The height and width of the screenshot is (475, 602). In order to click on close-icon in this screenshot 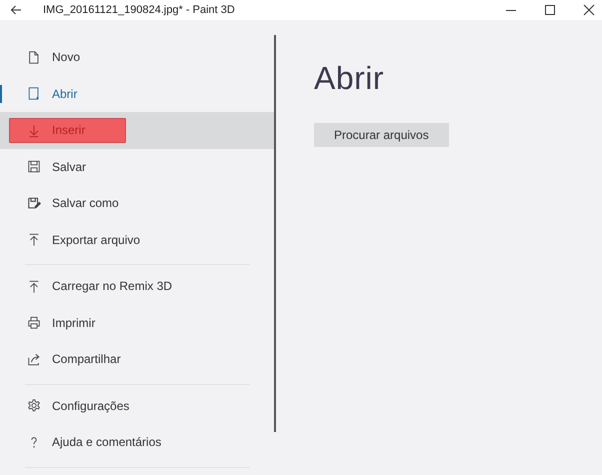, I will do `click(589, 10)`.